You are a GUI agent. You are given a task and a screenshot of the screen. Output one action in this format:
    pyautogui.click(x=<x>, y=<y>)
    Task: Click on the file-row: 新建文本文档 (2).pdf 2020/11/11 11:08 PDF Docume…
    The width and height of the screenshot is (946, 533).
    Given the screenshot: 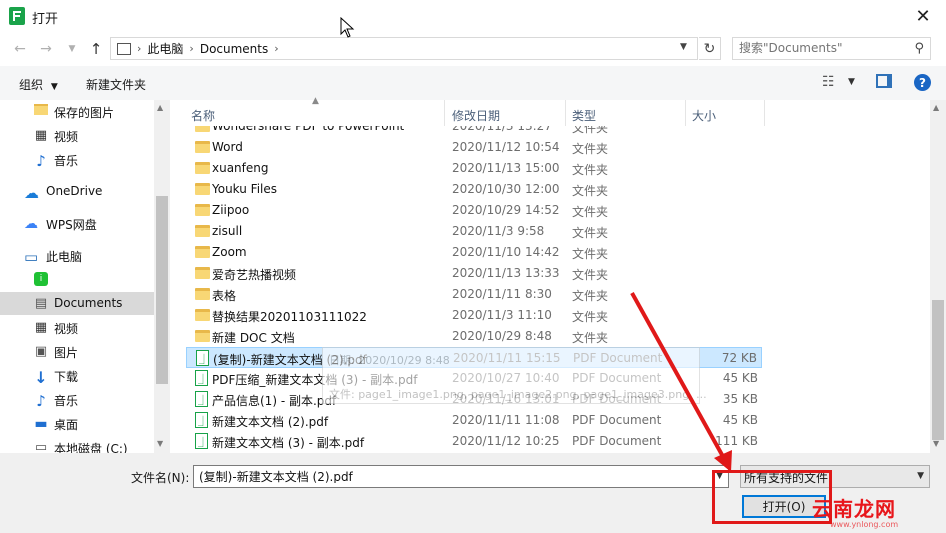 What is the action you would take?
    pyautogui.click(x=474, y=420)
    